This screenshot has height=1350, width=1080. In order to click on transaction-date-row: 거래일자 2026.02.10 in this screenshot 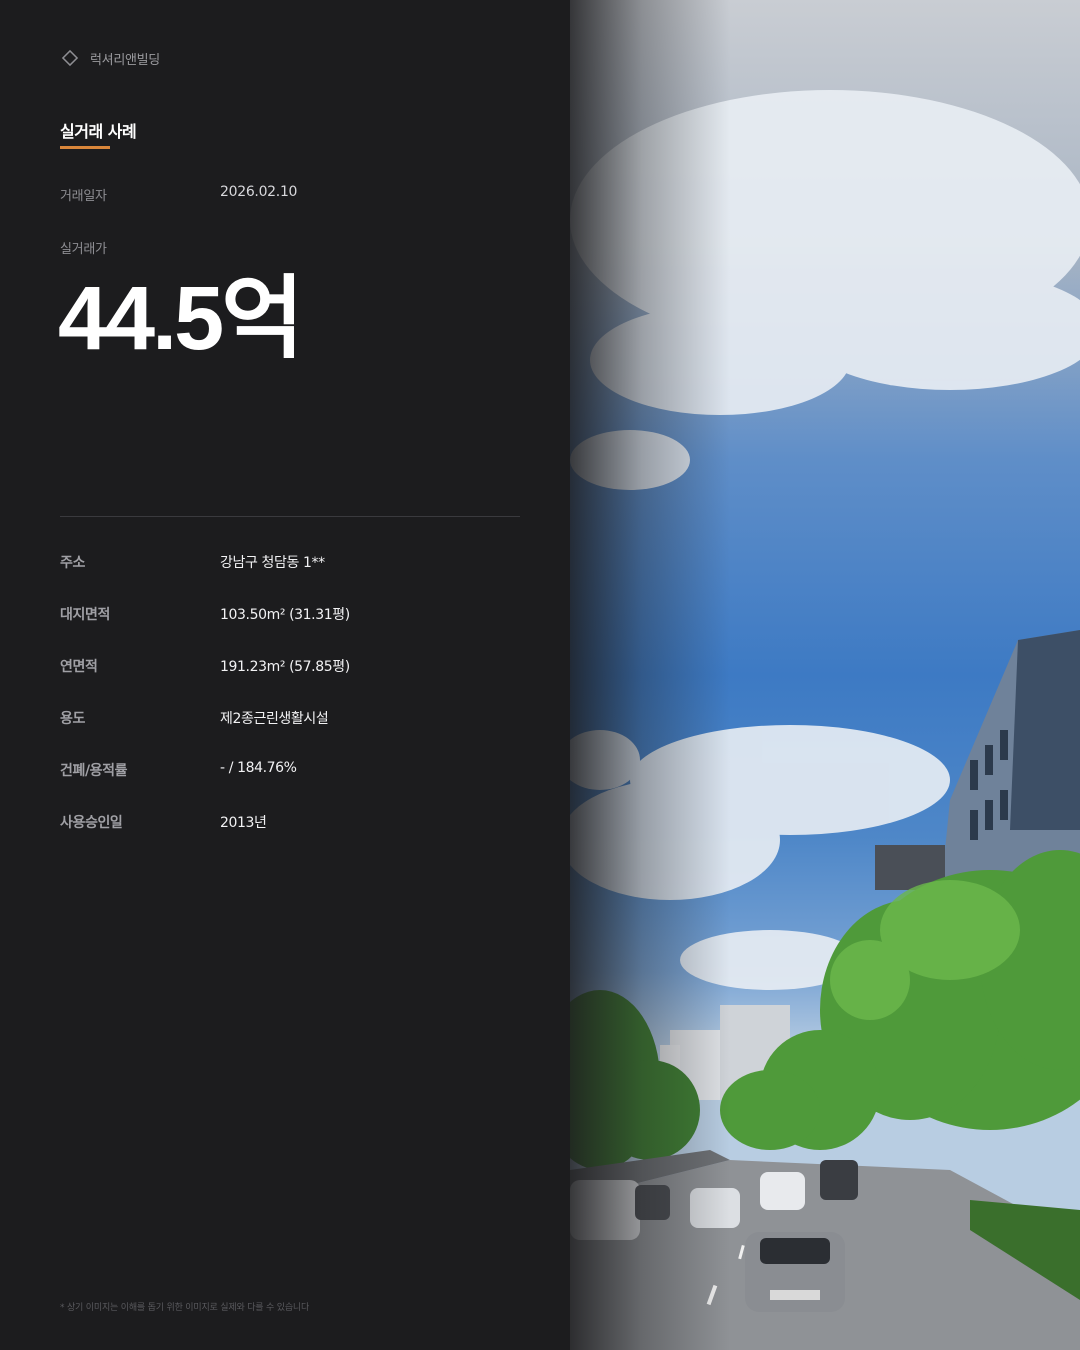, I will do `click(290, 194)`.